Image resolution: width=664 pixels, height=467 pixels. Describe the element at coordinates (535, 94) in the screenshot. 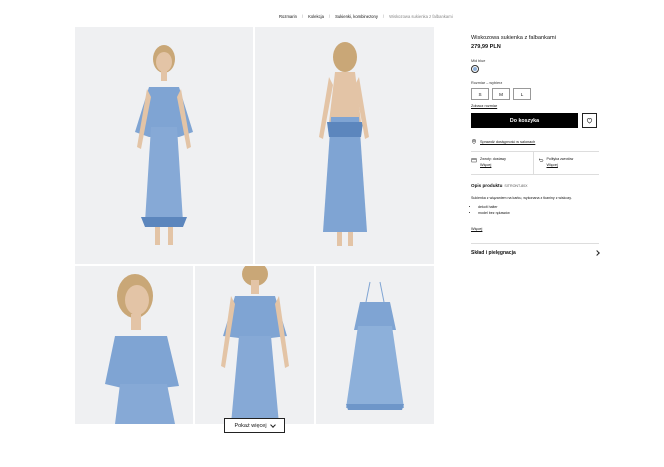

I see `size-selector: S M L` at that location.